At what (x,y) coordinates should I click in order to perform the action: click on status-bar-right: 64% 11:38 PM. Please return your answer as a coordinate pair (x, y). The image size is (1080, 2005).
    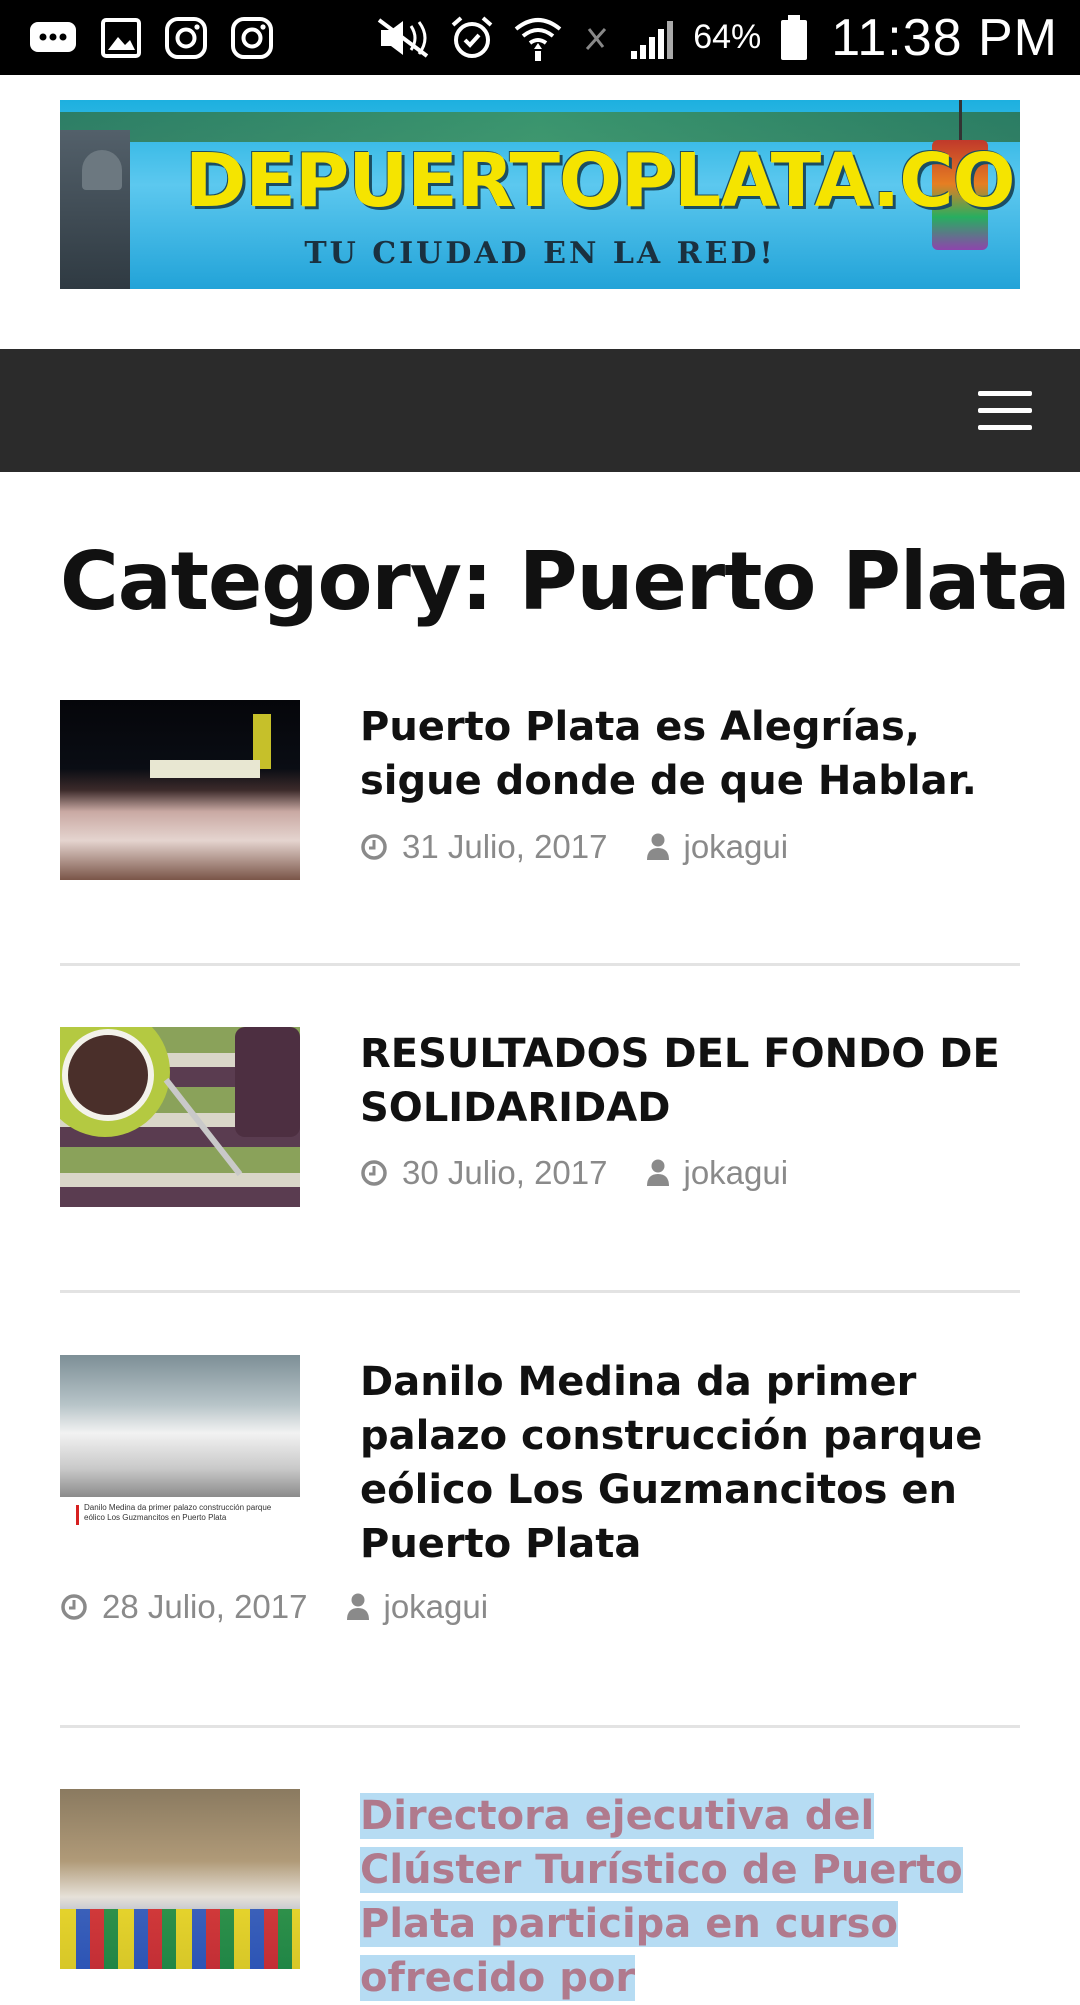
    Looking at the image, I should click on (707, 38).